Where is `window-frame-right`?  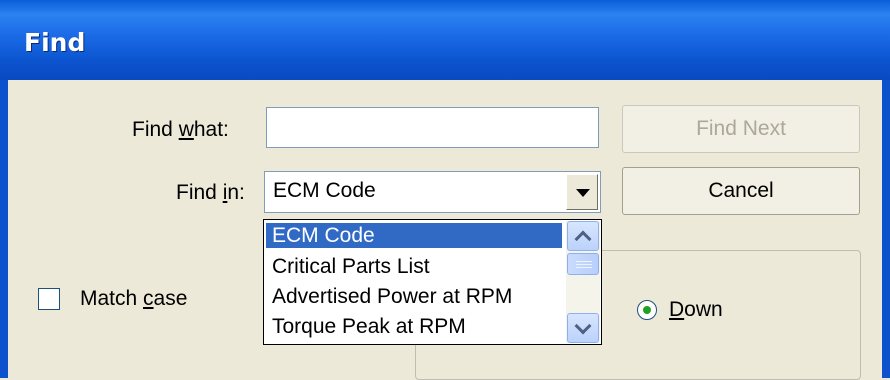
window-frame-right is located at coordinates (886, 229).